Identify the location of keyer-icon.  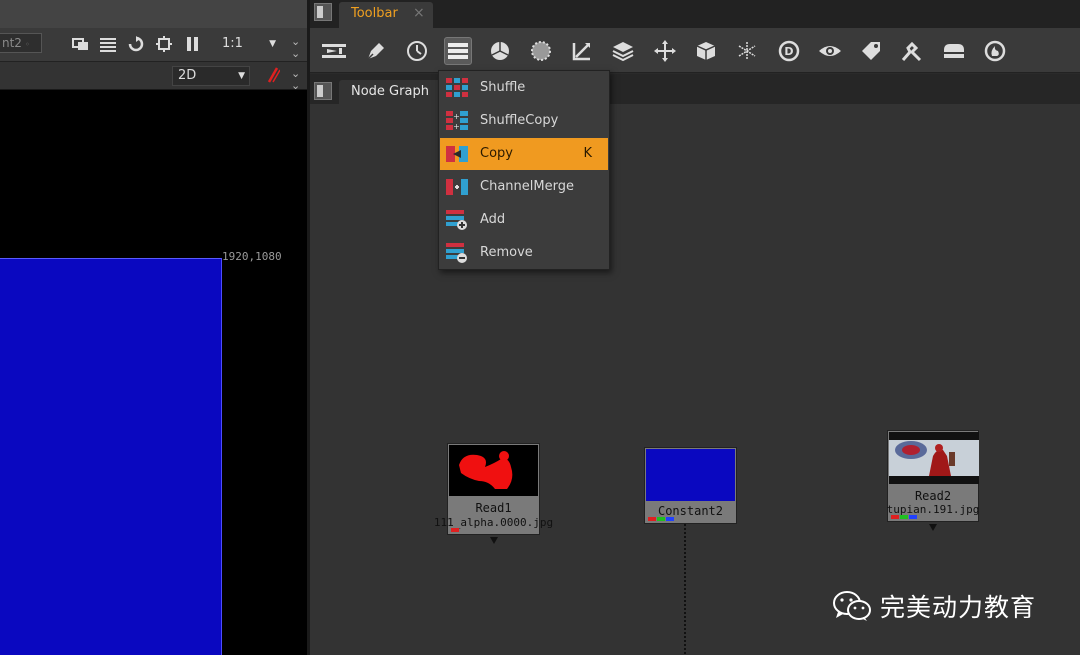
(582, 51).